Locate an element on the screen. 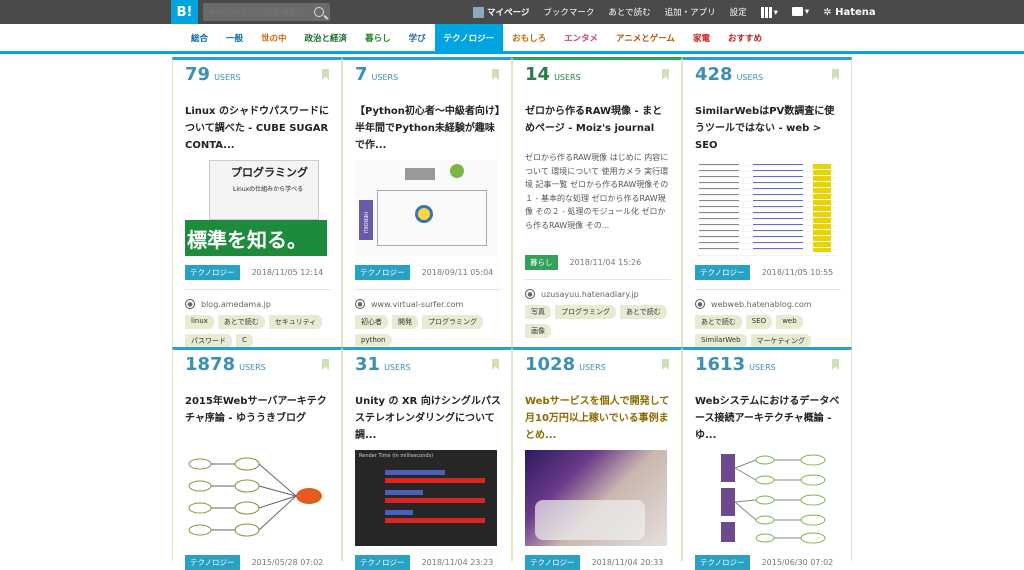 The width and height of the screenshot is (1024, 570). tag-chip: 写真 is located at coordinates (538, 312).